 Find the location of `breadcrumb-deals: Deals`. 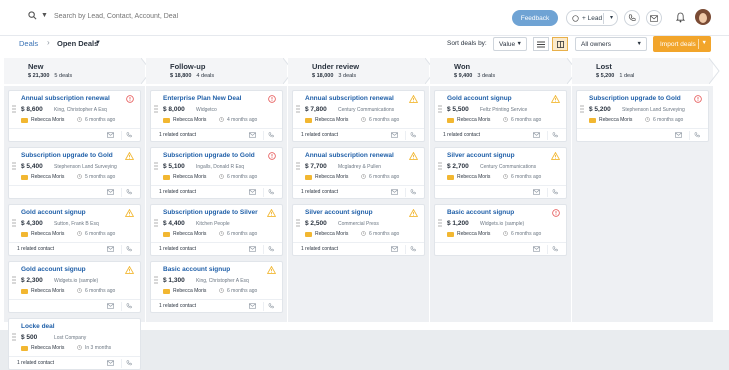

breadcrumb-deals: Deals is located at coordinates (28, 43).